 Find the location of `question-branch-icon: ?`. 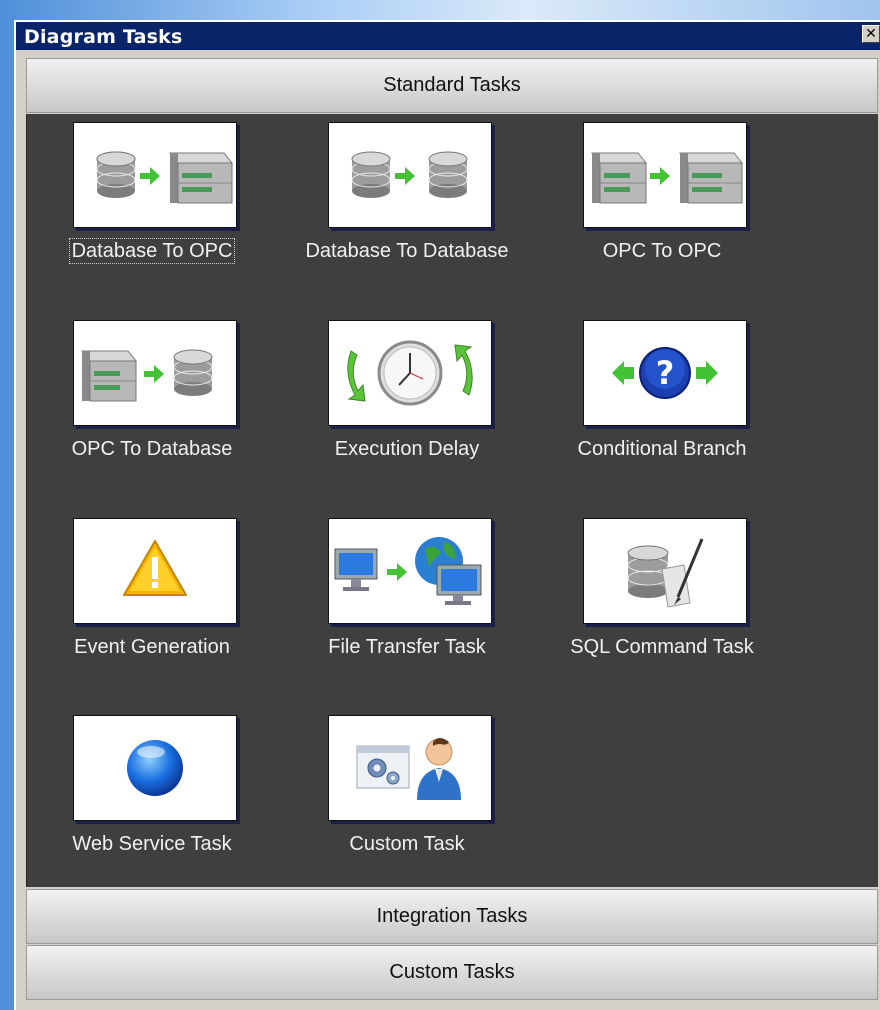

question-branch-icon: ? is located at coordinates (665, 373).